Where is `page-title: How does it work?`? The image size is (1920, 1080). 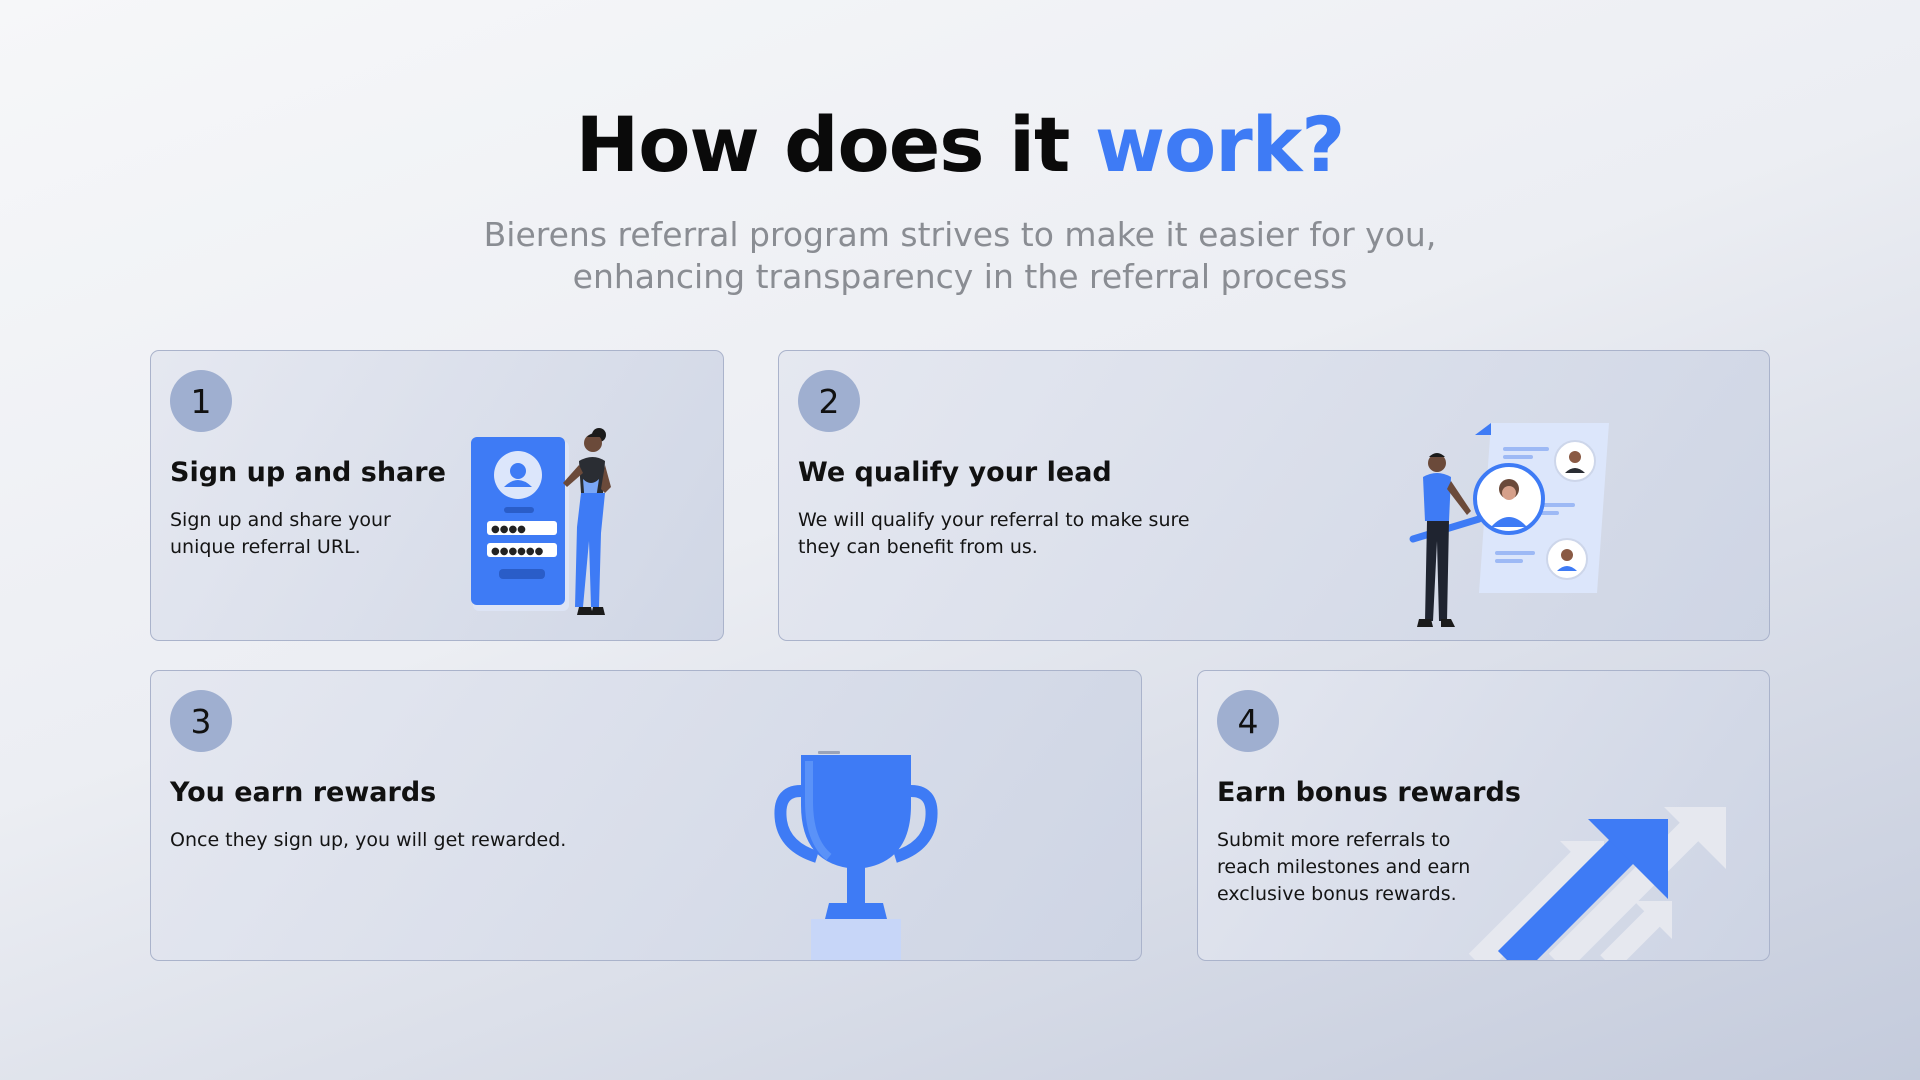 page-title: How does it work? is located at coordinates (960, 144).